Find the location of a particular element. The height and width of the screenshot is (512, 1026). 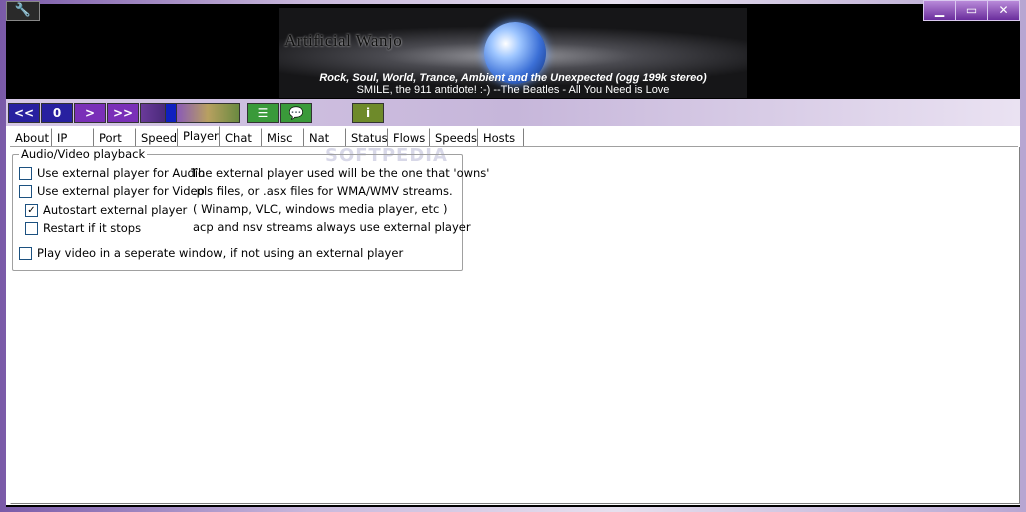

tab-port: Port is located at coordinates (115, 137).